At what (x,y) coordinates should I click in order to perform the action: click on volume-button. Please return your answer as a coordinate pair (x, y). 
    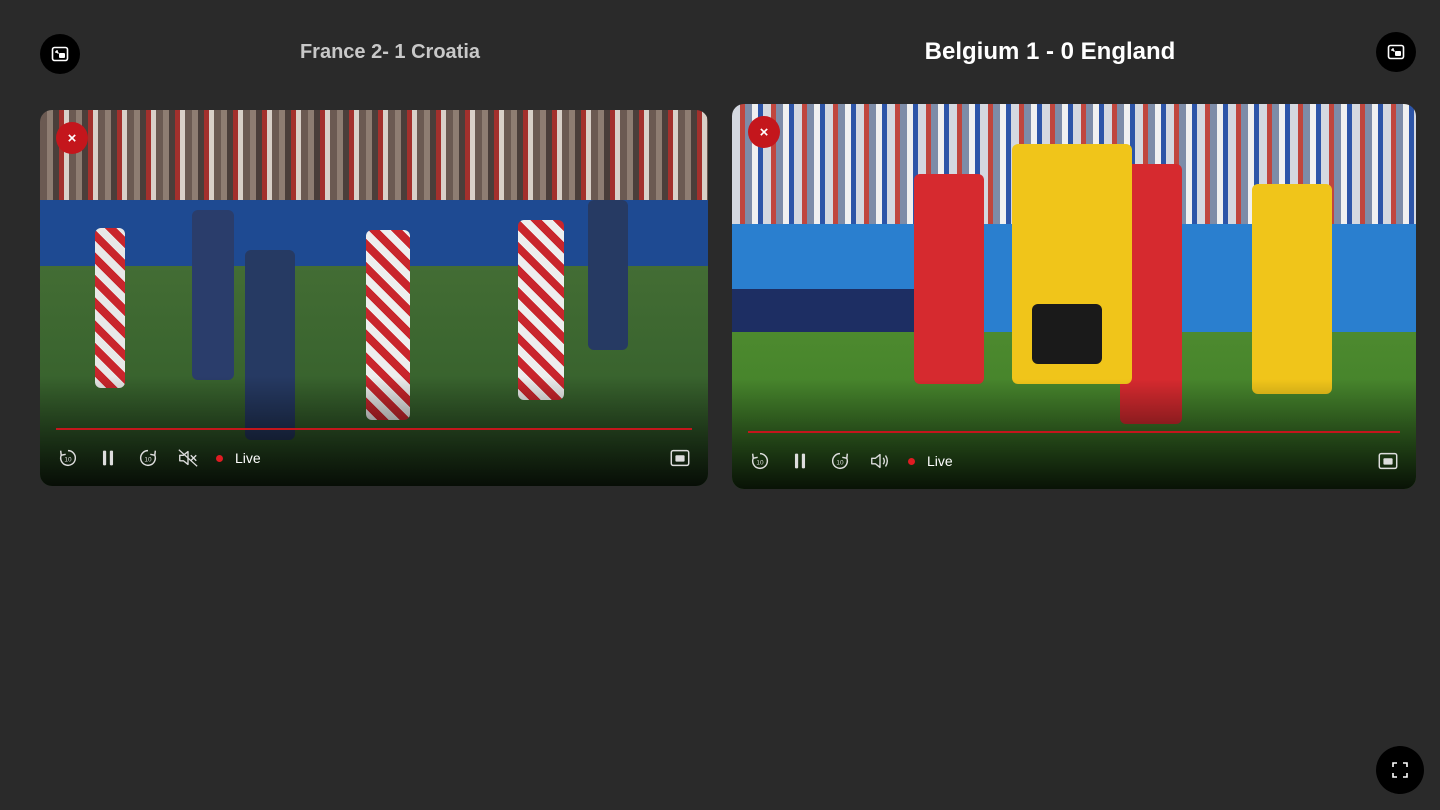
    Looking at the image, I should click on (880, 461).